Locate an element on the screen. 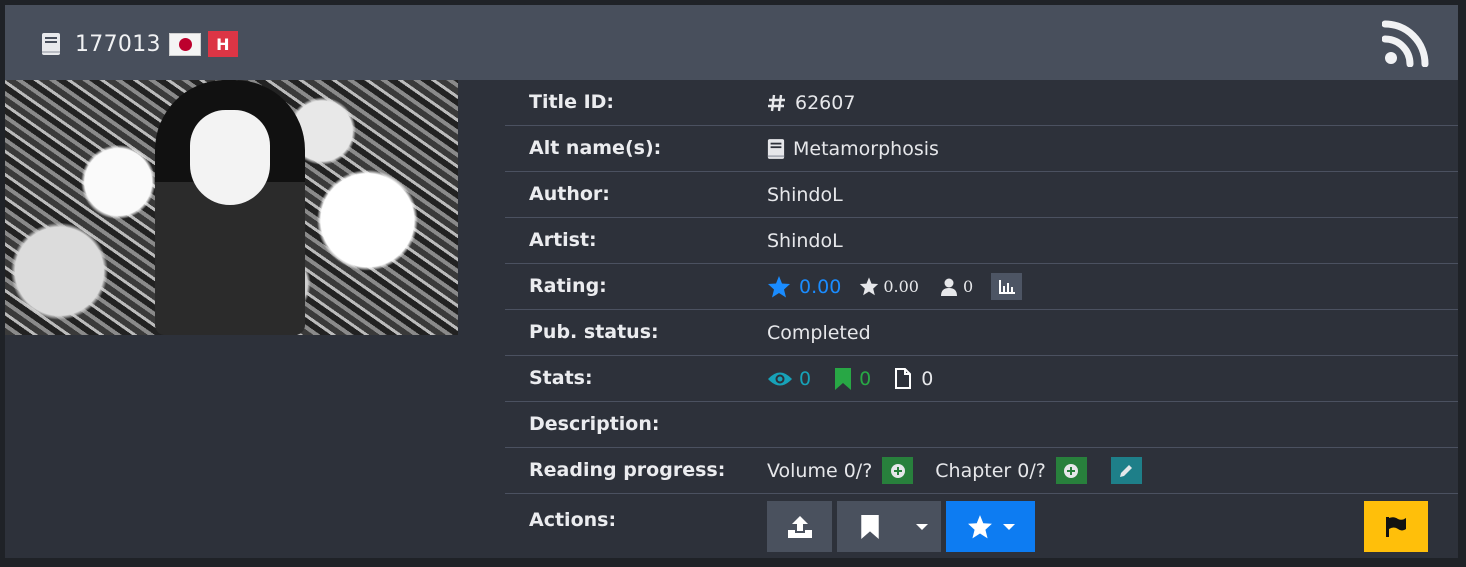 The height and width of the screenshot is (567, 1466). row-author: Author: ShindoL is located at coordinates (981, 195).